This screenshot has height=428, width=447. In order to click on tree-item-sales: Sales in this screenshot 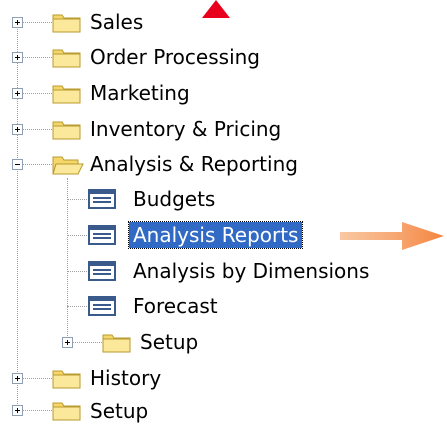, I will do `click(116, 22)`.